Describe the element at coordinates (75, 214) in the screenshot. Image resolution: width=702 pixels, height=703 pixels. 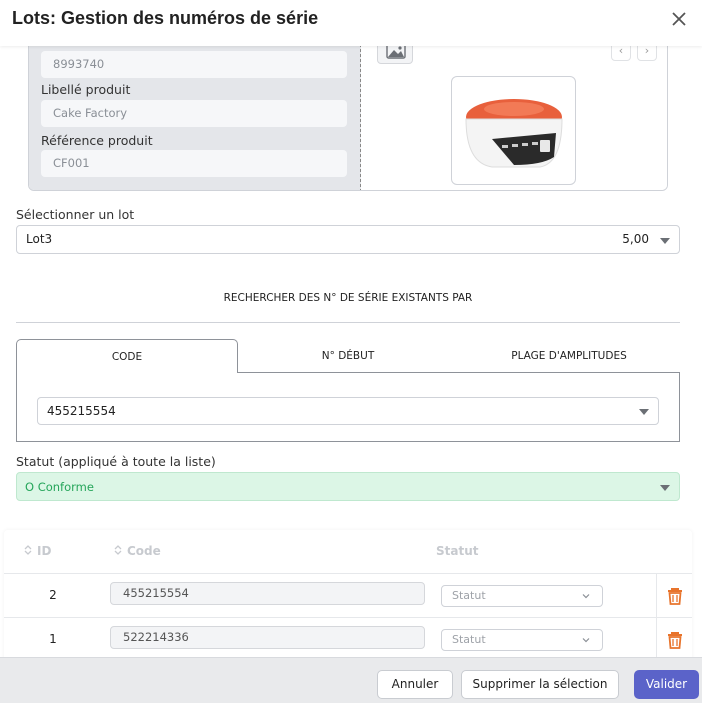
I see `lot-label: Sélectionner un lot` at that location.